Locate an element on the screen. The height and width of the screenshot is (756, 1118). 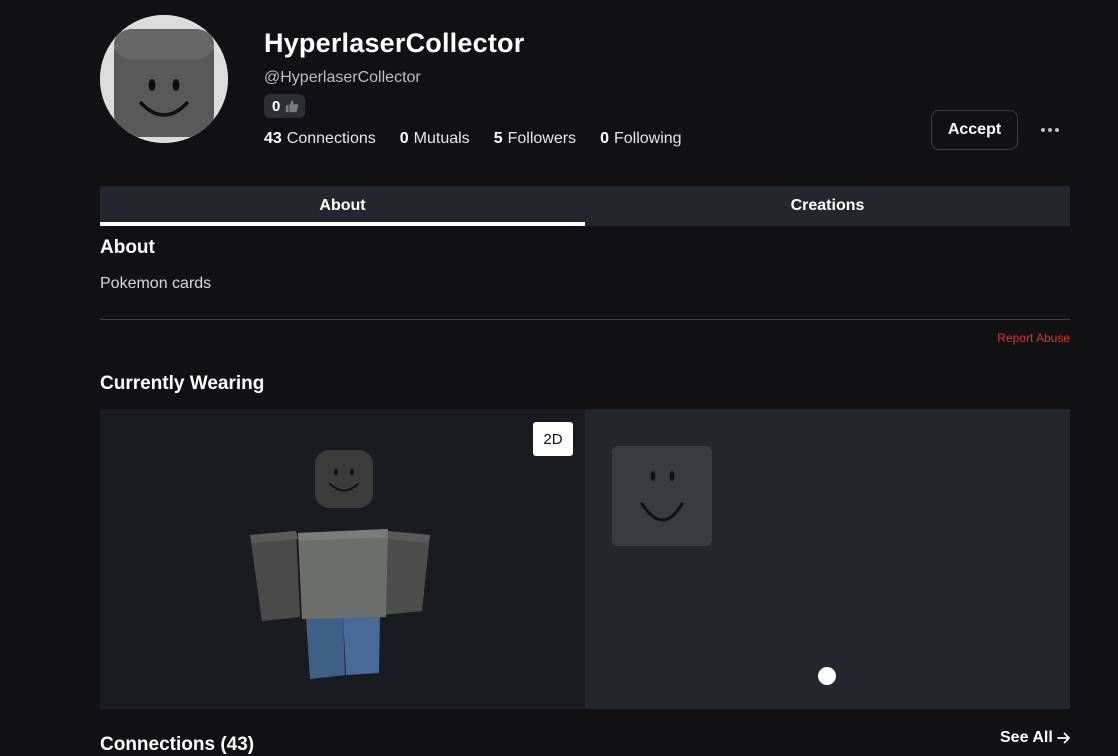
stat-connections: 43 Connections is located at coordinates (320, 139).